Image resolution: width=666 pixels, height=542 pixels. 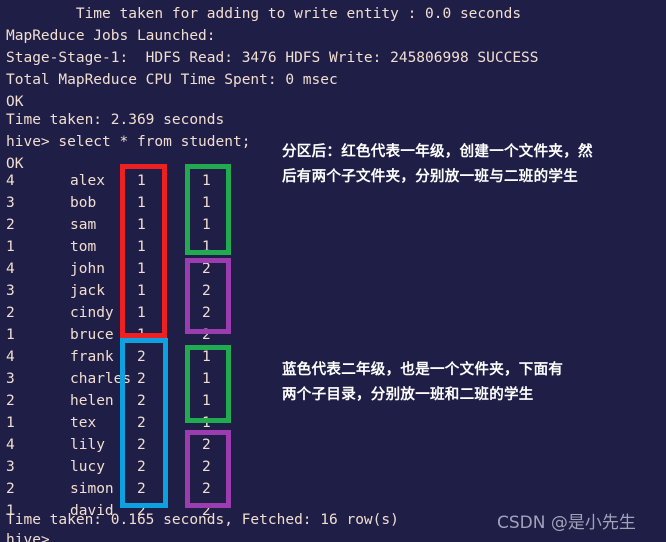 What do you see at coordinates (423, 382) in the screenshot?
I see `annotation-grade-two: 蓝色代表二年级，也是一个文件夹，下面有 两个子目录，分别放一班和二班的学生` at bounding box center [423, 382].